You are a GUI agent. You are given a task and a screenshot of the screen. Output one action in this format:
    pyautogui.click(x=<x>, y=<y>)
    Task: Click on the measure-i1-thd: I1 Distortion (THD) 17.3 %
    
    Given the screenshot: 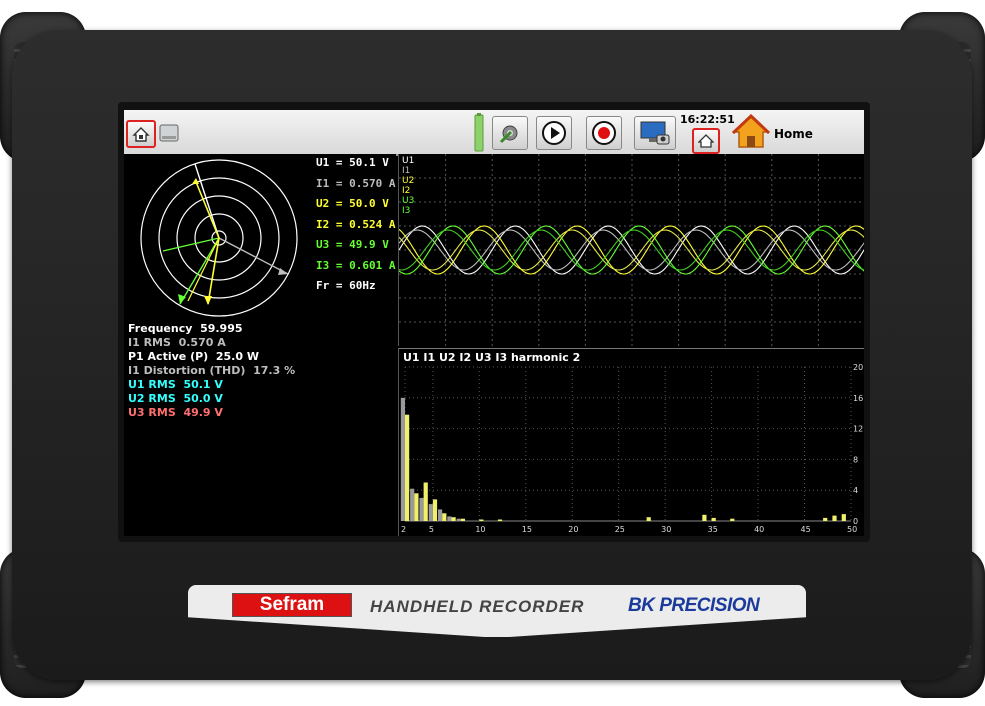 What is the action you would take?
    pyautogui.click(x=212, y=370)
    